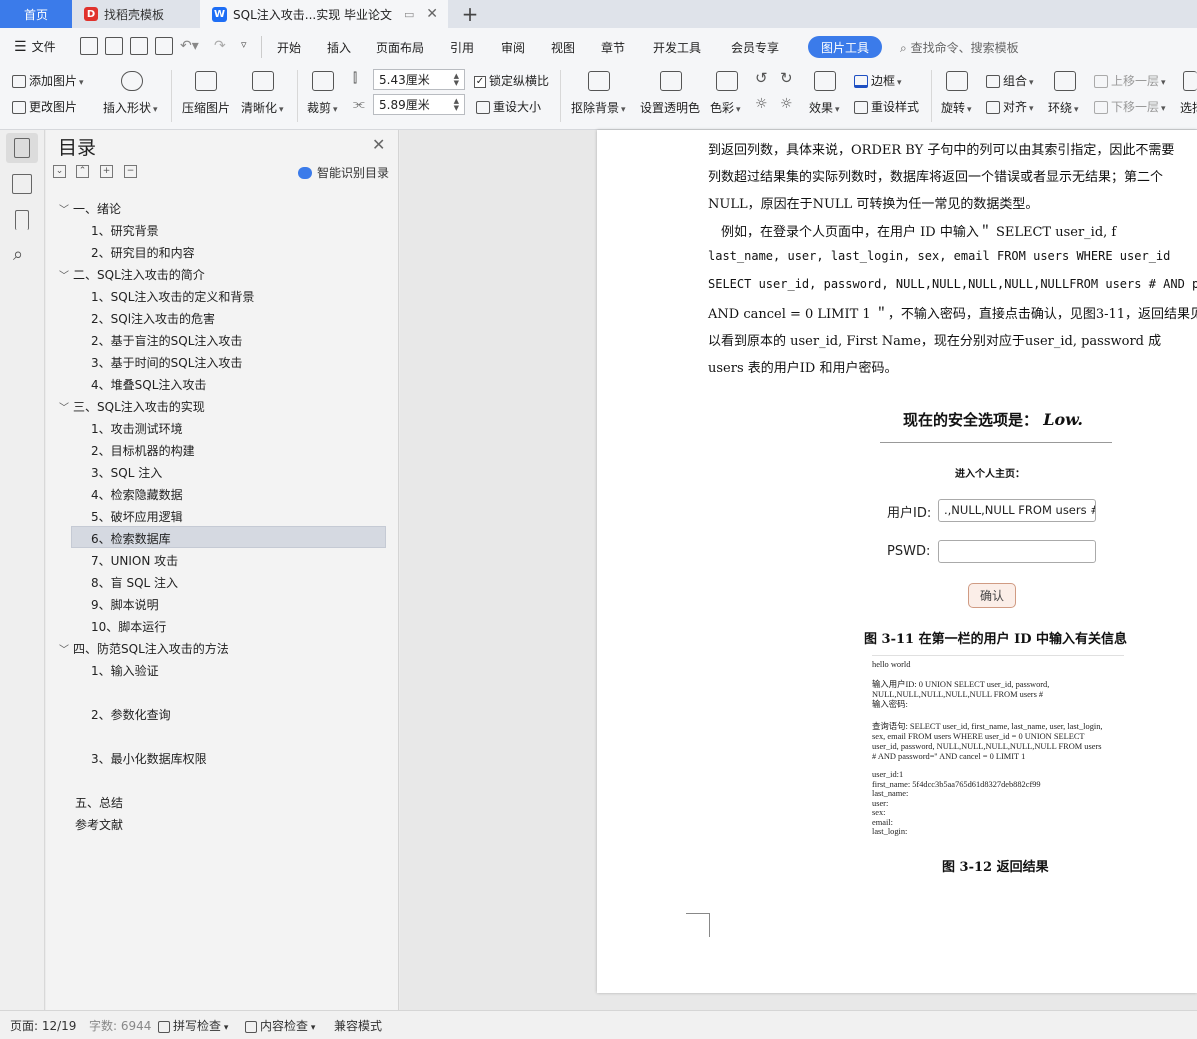  What do you see at coordinates (508, 106) in the screenshot?
I see `reset-size-button: 重设大小` at bounding box center [508, 106].